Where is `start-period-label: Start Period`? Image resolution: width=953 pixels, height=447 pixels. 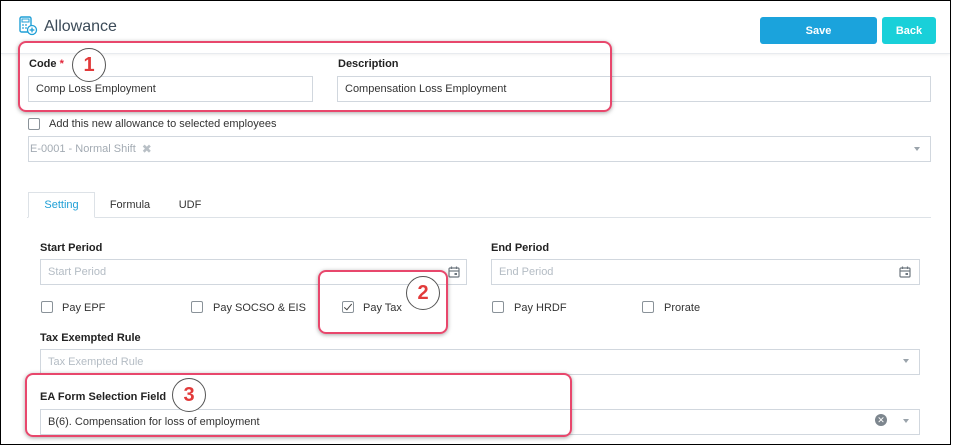
start-period-label: Start Period is located at coordinates (71, 248).